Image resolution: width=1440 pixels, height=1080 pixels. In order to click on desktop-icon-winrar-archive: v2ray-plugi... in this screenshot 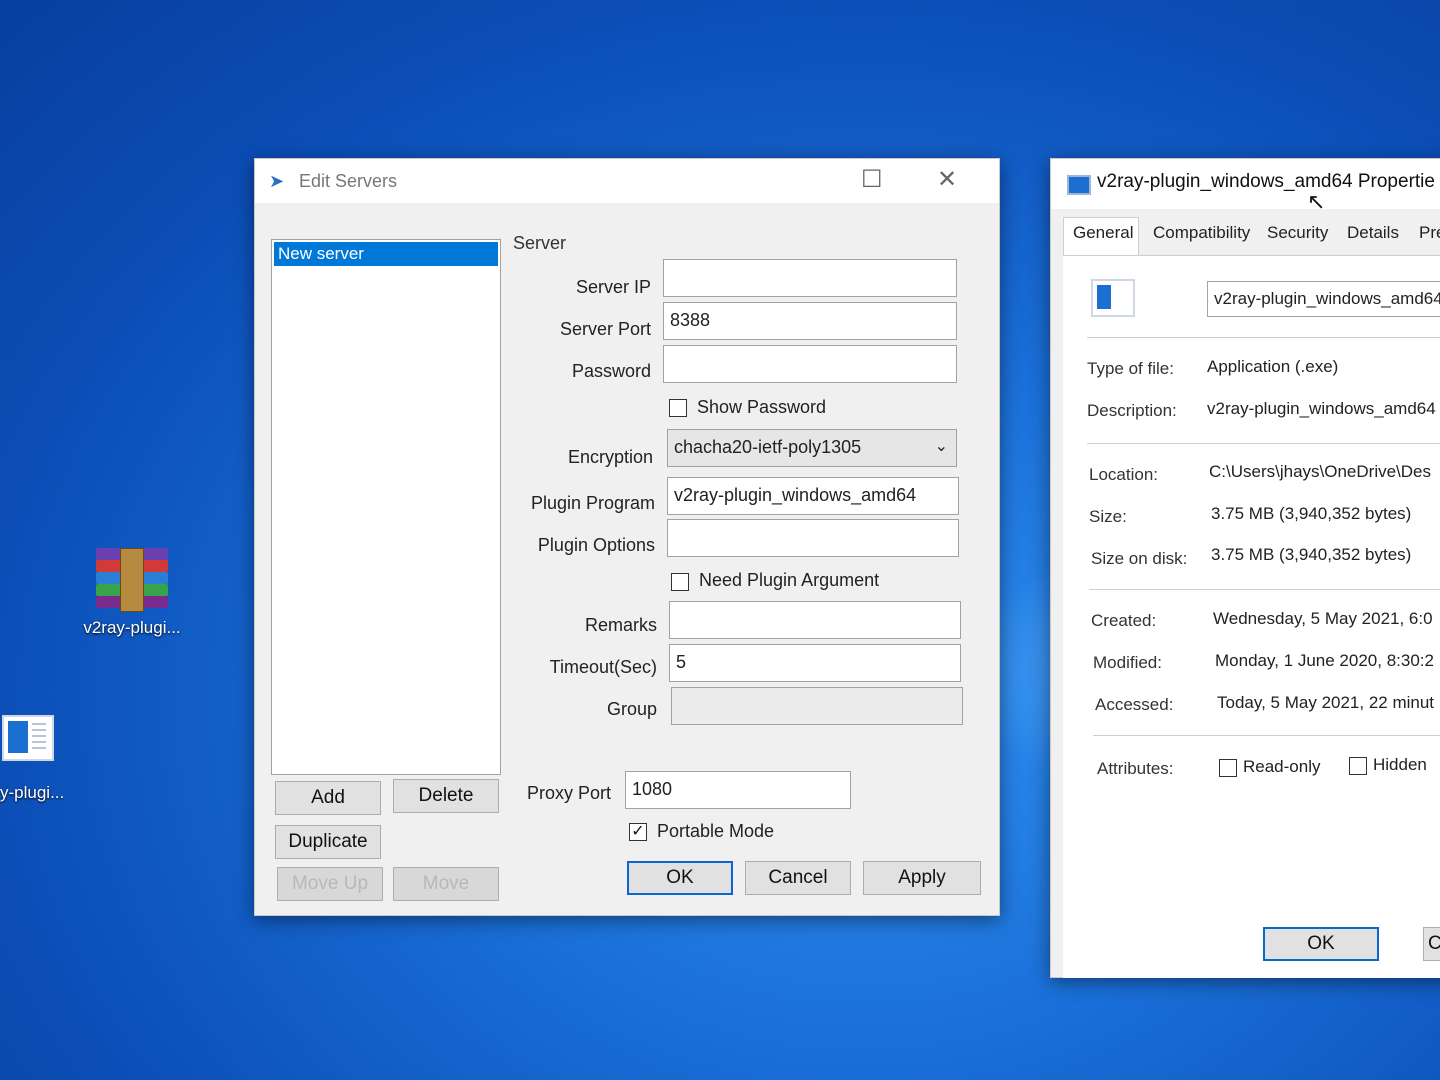, I will do `click(132, 593)`.